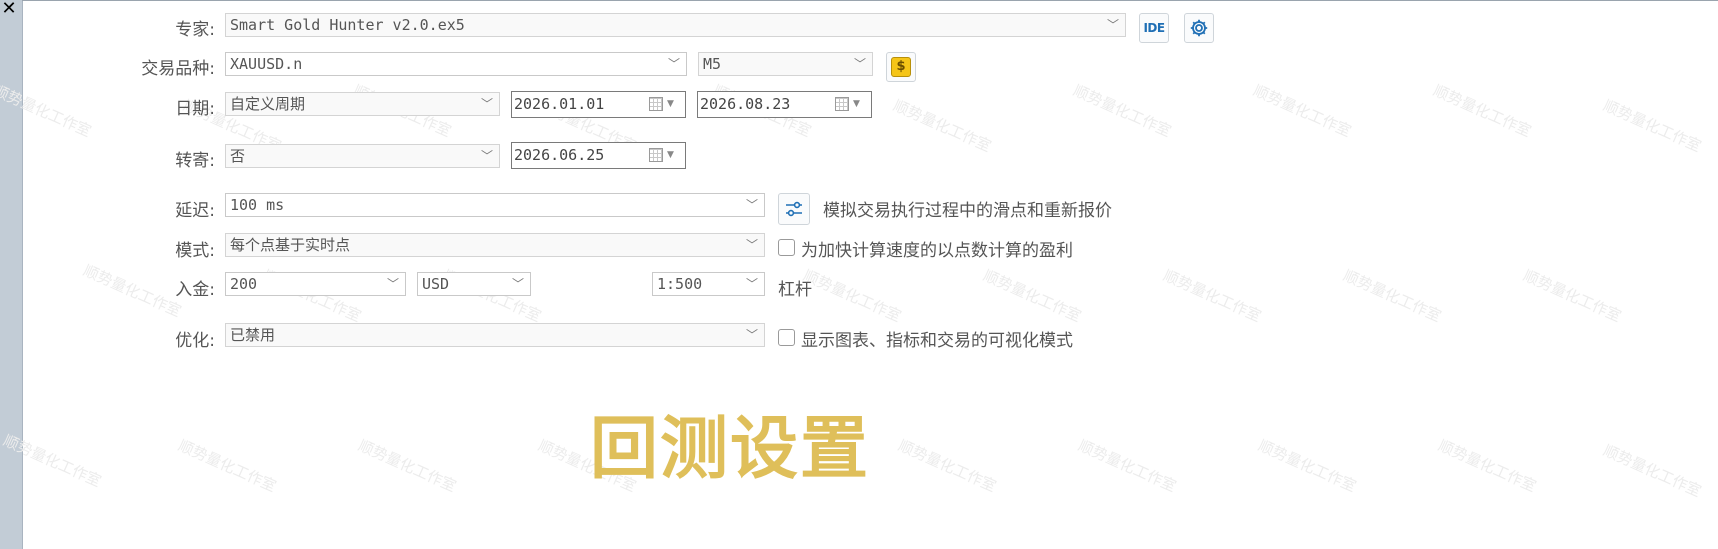 Image resolution: width=1718 pixels, height=549 pixels. I want to click on period-value: 自定义周期, so click(268, 104).